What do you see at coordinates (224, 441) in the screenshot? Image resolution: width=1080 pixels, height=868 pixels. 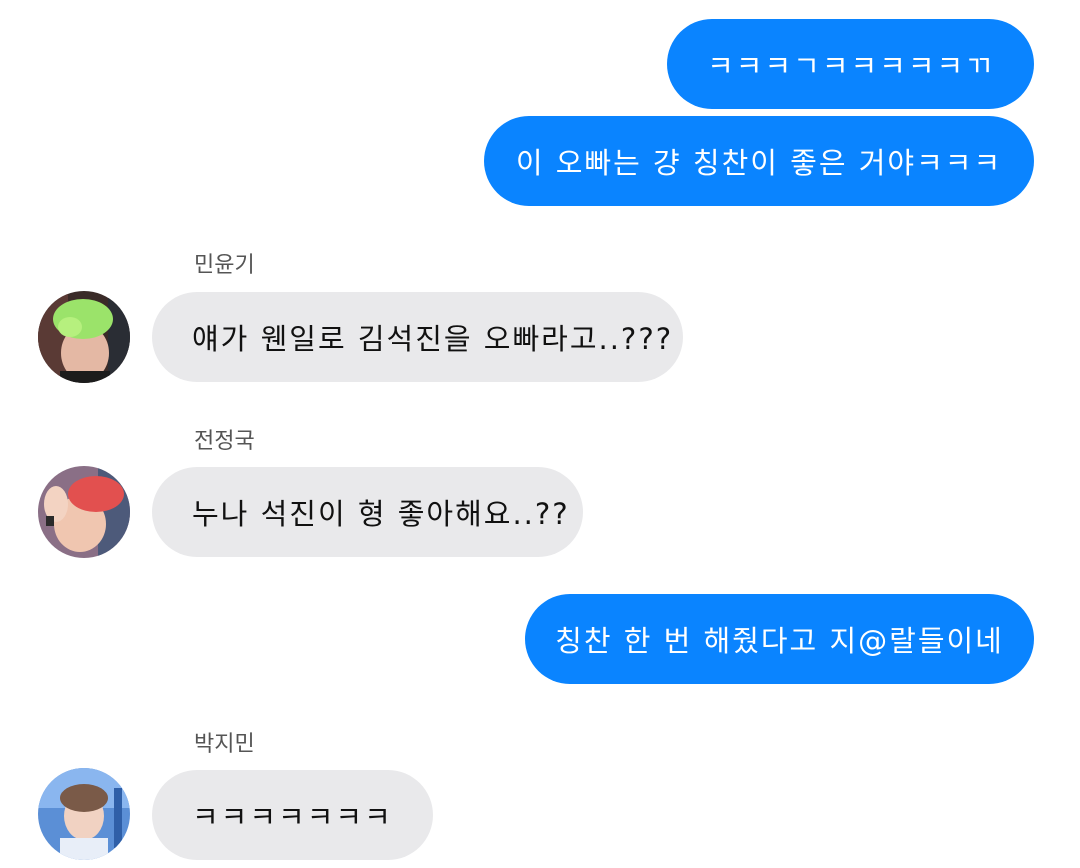 I see `sender-name: 전정국` at bounding box center [224, 441].